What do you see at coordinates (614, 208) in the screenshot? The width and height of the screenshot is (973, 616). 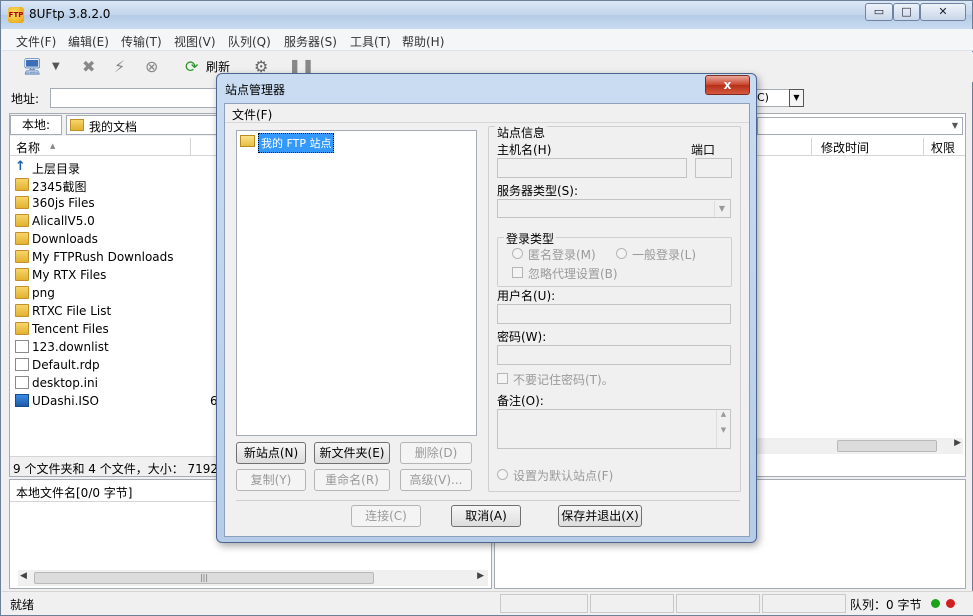 I see `server-type-select: ▼` at bounding box center [614, 208].